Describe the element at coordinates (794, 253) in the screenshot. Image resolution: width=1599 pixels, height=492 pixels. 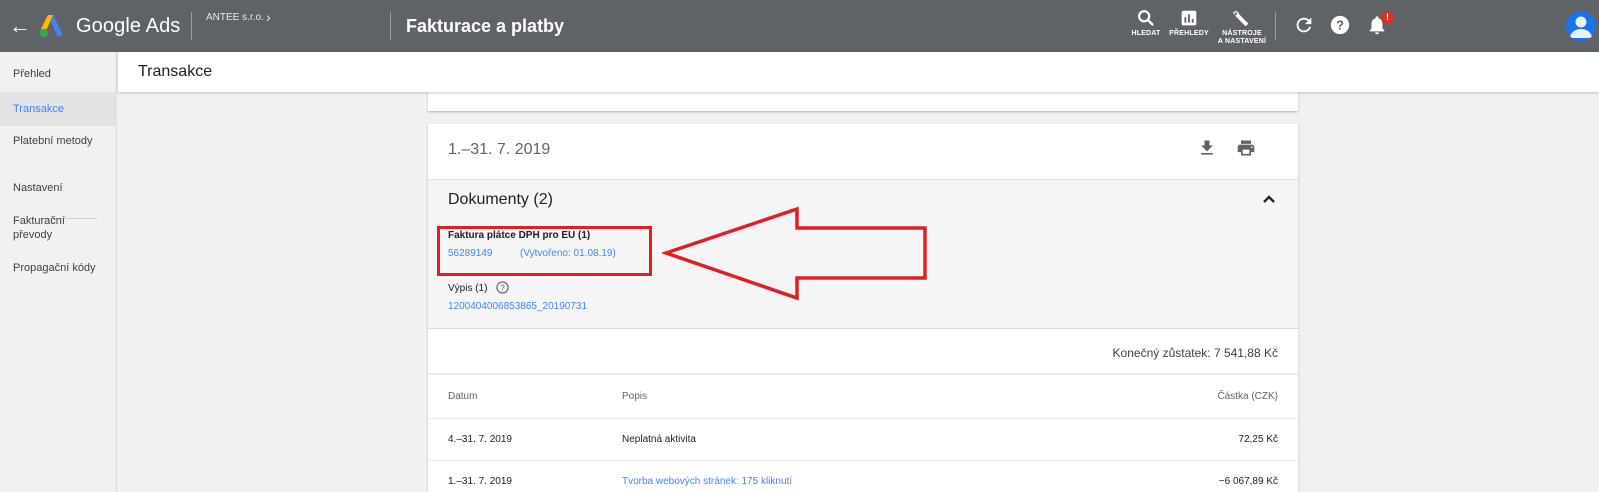
I see `annotation-arrow` at that location.